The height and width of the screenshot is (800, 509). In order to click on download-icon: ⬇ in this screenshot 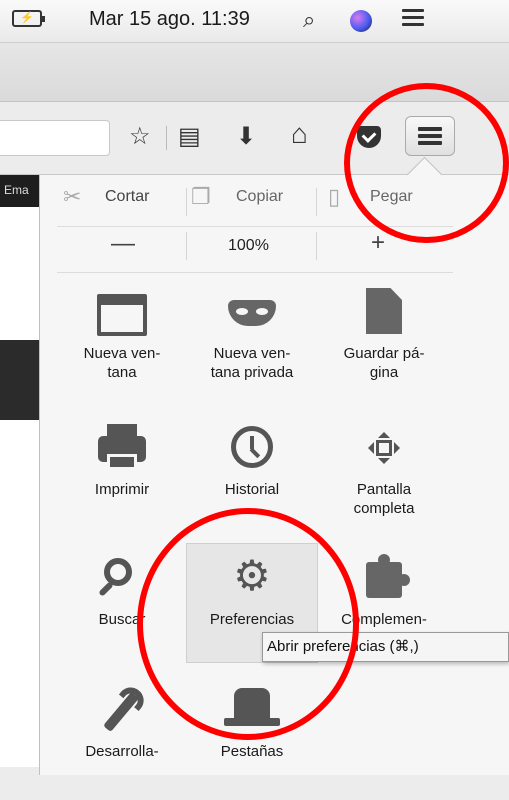, I will do `click(246, 136)`.